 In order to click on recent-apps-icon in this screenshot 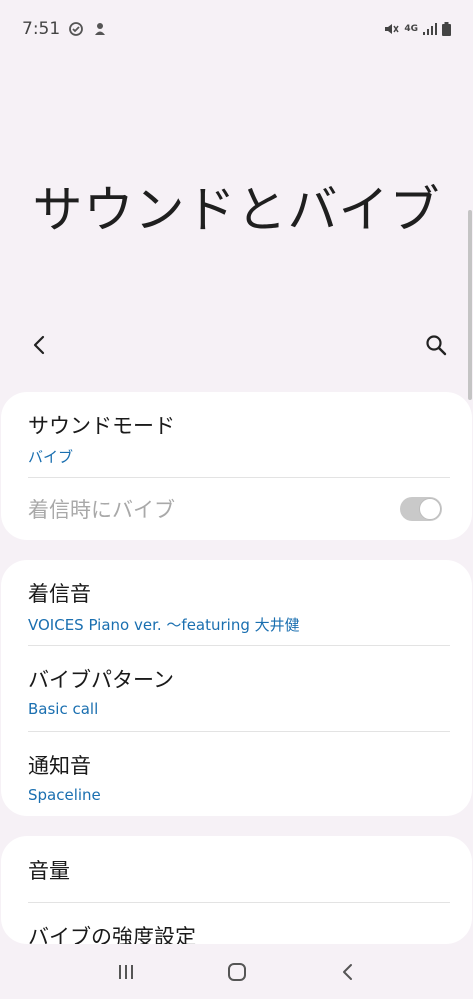, I will do `click(125, 971)`.